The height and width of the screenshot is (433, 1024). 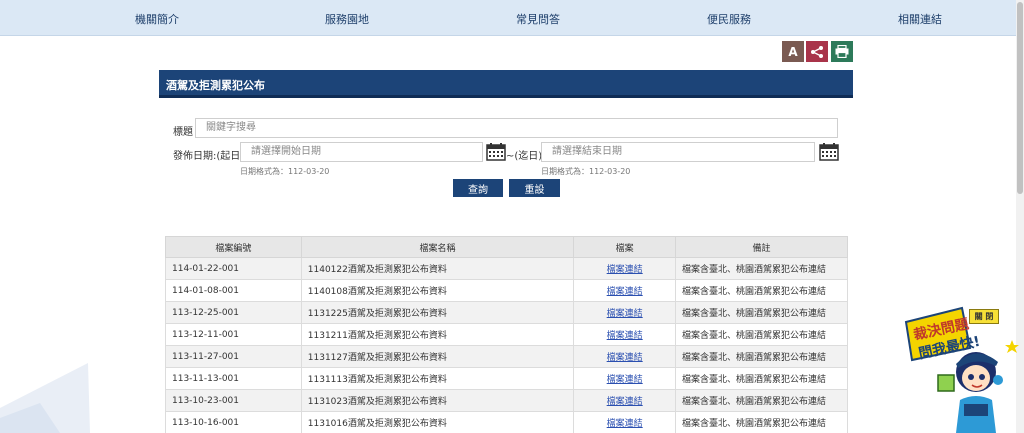 What do you see at coordinates (233, 356) in the screenshot?
I see `file-id: 113-11-27-001` at bounding box center [233, 356].